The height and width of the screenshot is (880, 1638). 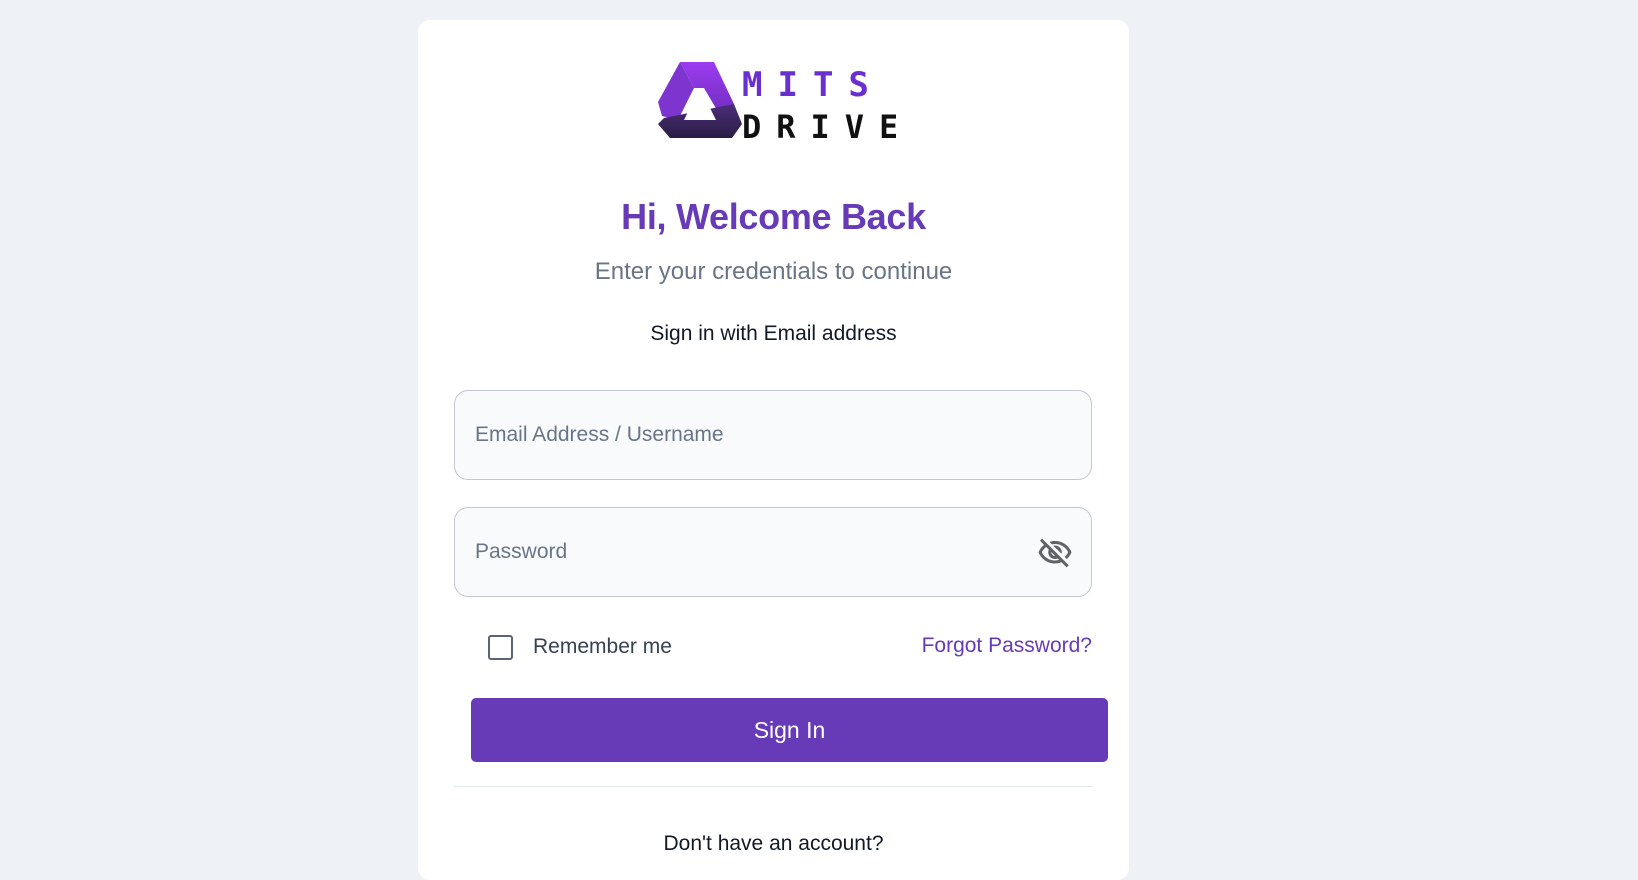 What do you see at coordinates (813, 85) in the screenshot?
I see `logo-top-text: MITS` at bounding box center [813, 85].